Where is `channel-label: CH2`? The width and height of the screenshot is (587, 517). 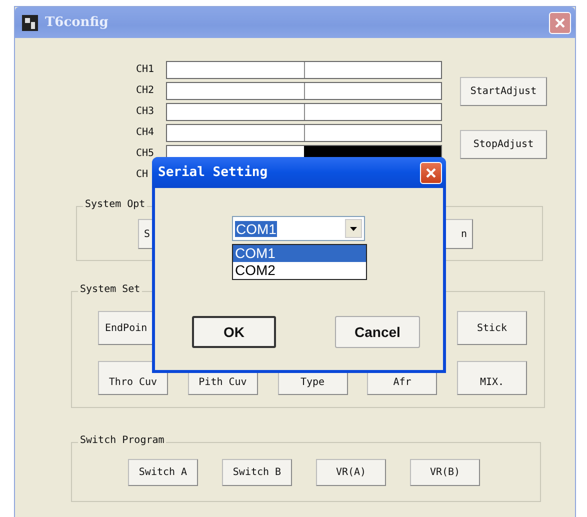 channel-label: CH2 is located at coordinates (145, 91).